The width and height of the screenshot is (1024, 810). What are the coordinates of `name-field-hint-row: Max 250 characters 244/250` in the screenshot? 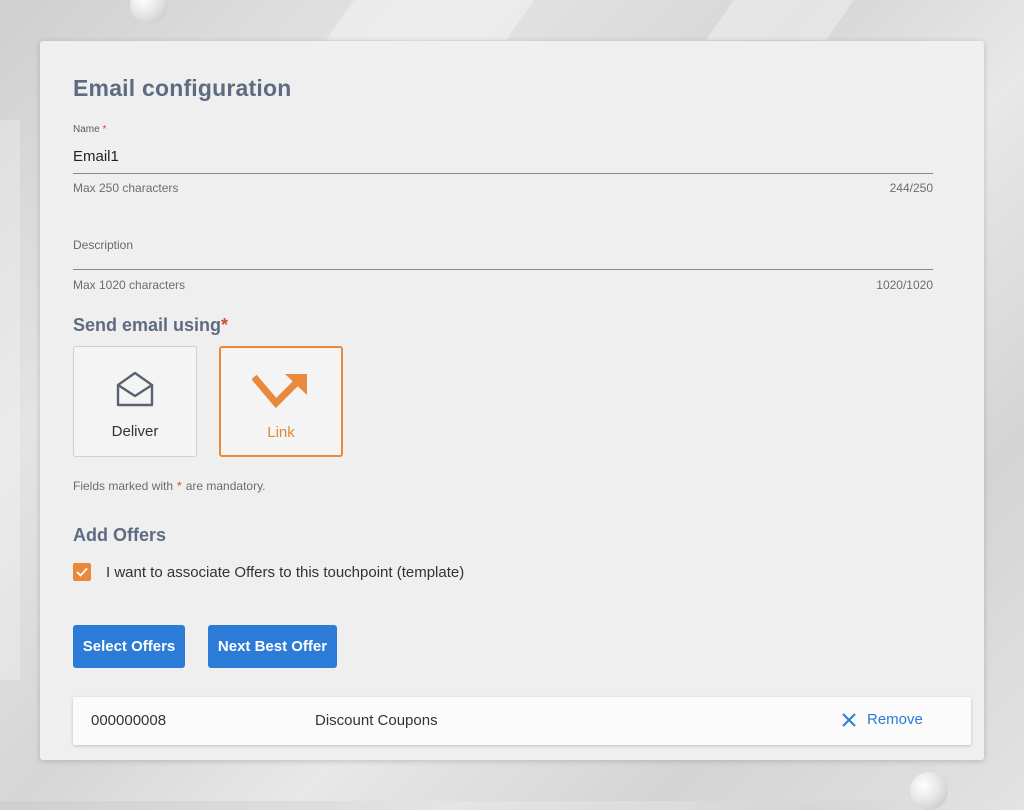 It's located at (503, 188).